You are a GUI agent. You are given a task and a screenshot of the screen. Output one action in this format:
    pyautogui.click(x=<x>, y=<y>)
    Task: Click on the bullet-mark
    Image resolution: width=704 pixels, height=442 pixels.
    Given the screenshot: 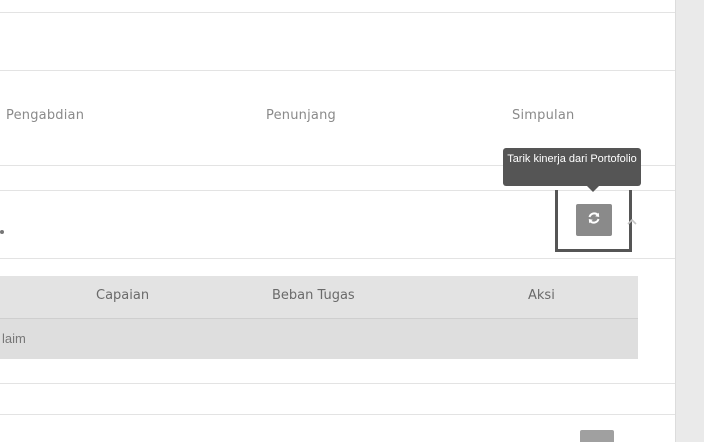 What is the action you would take?
    pyautogui.click(x=2, y=232)
    